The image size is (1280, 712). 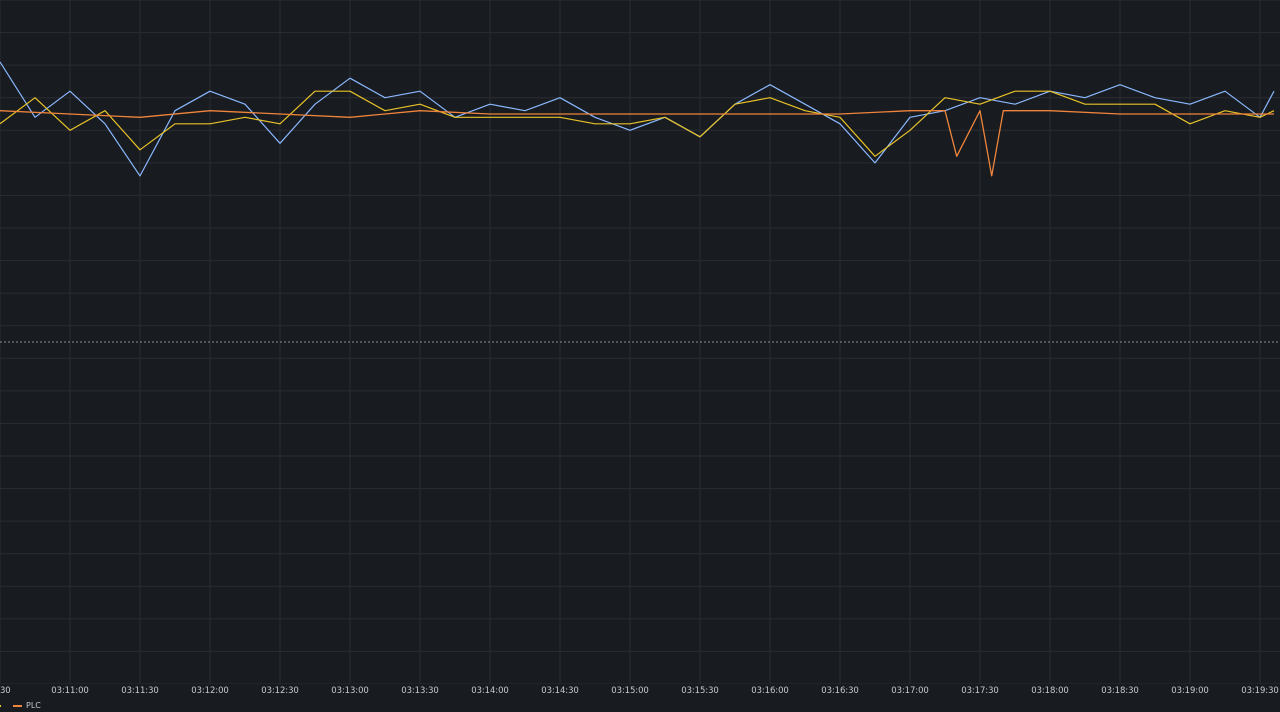 What do you see at coordinates (980, 691) in the screenshot?
I see `x-tick-label: 03:17:30` at bounding box center [980, 691].